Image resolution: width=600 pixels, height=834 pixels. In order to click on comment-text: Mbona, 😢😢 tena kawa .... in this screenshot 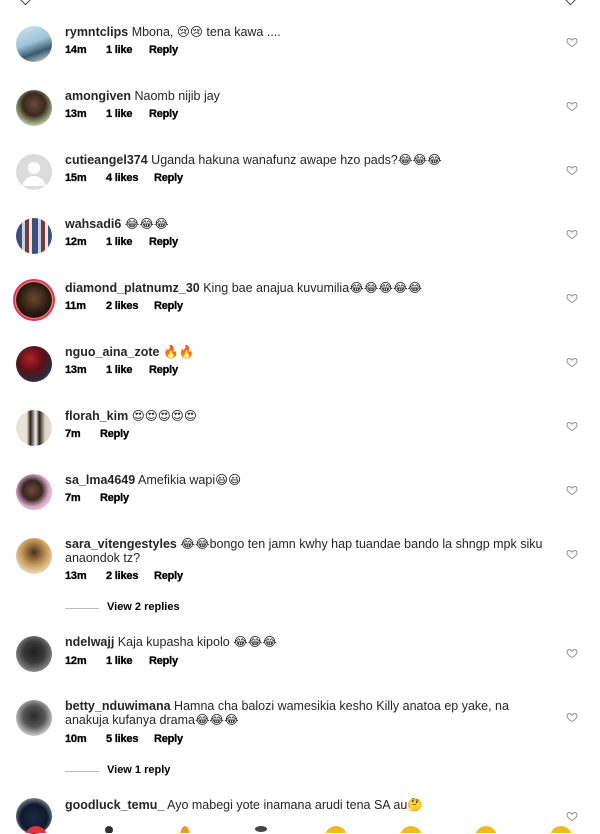, I will do `click(204, 32)`.